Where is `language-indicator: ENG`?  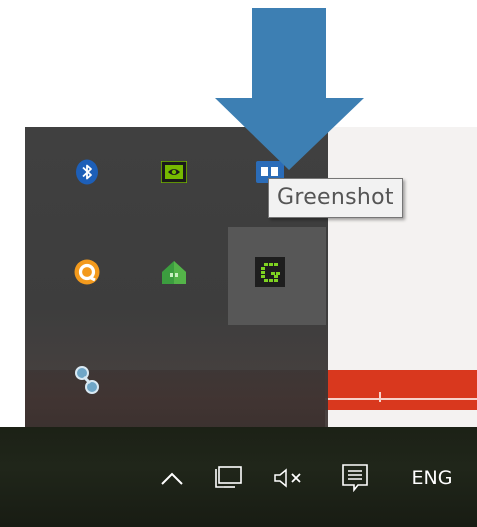 language-indicator: ENG is located at coordinates (432, 478).